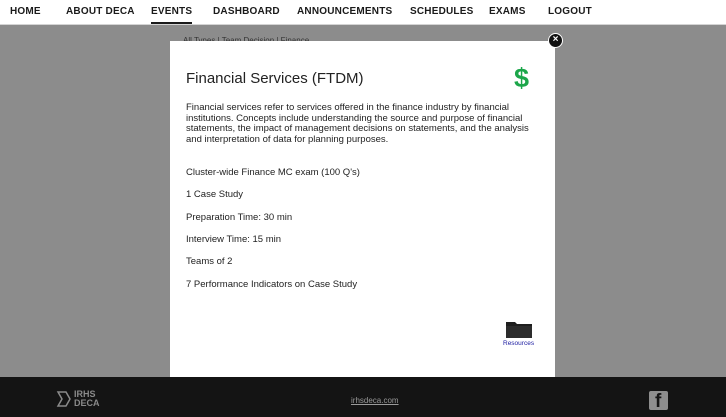 The image size is (726, 417). I want to click on nav-item-exams: EXAMS, so click(507, 12).